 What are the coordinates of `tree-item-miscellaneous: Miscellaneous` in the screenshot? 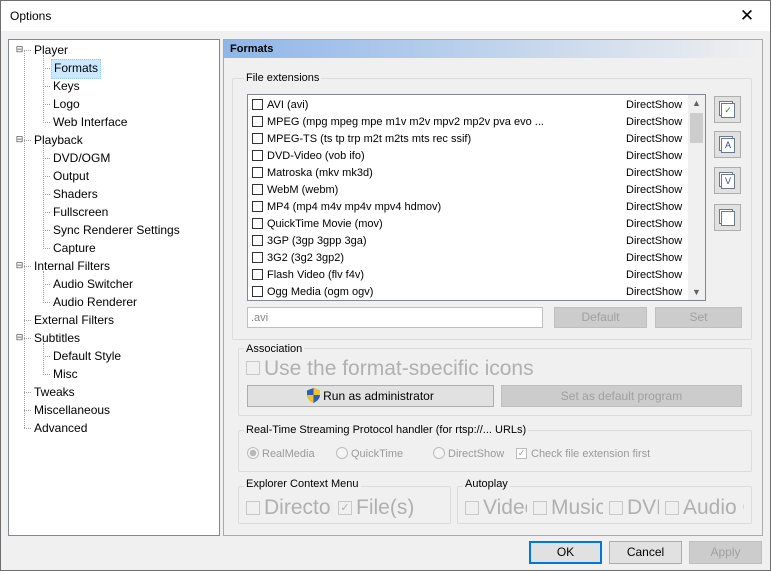 It's located at (72, 410).